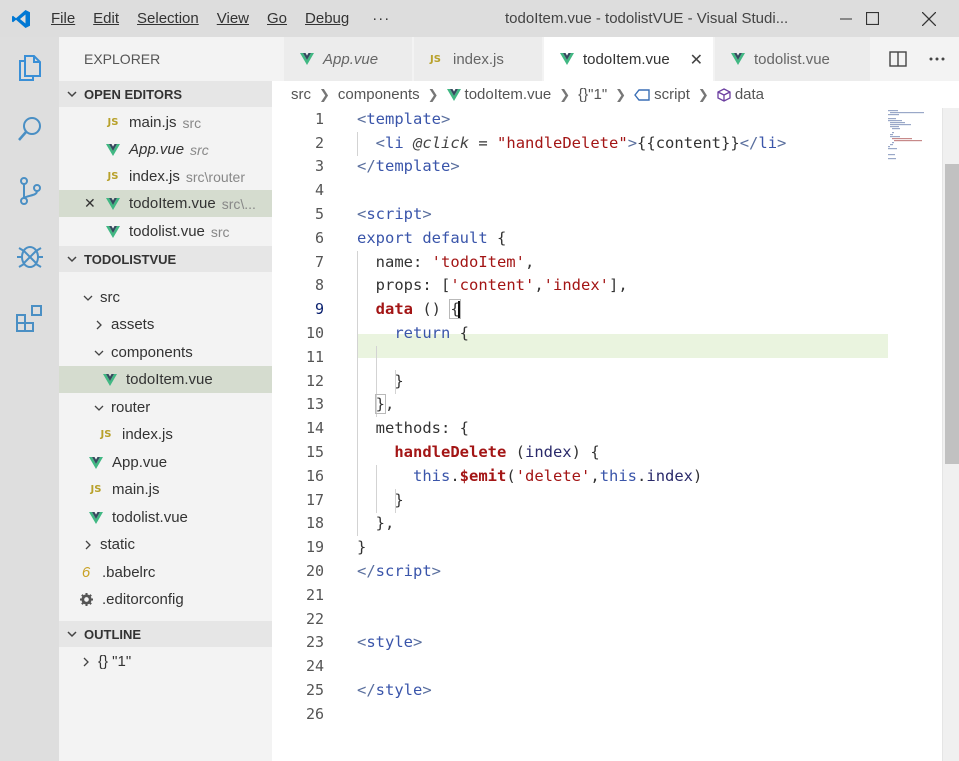 This screenshot has height=761, width=959. Describe the element at coordinates (418, 309) in the screenshot. I see `code-line: data () {` at that location.